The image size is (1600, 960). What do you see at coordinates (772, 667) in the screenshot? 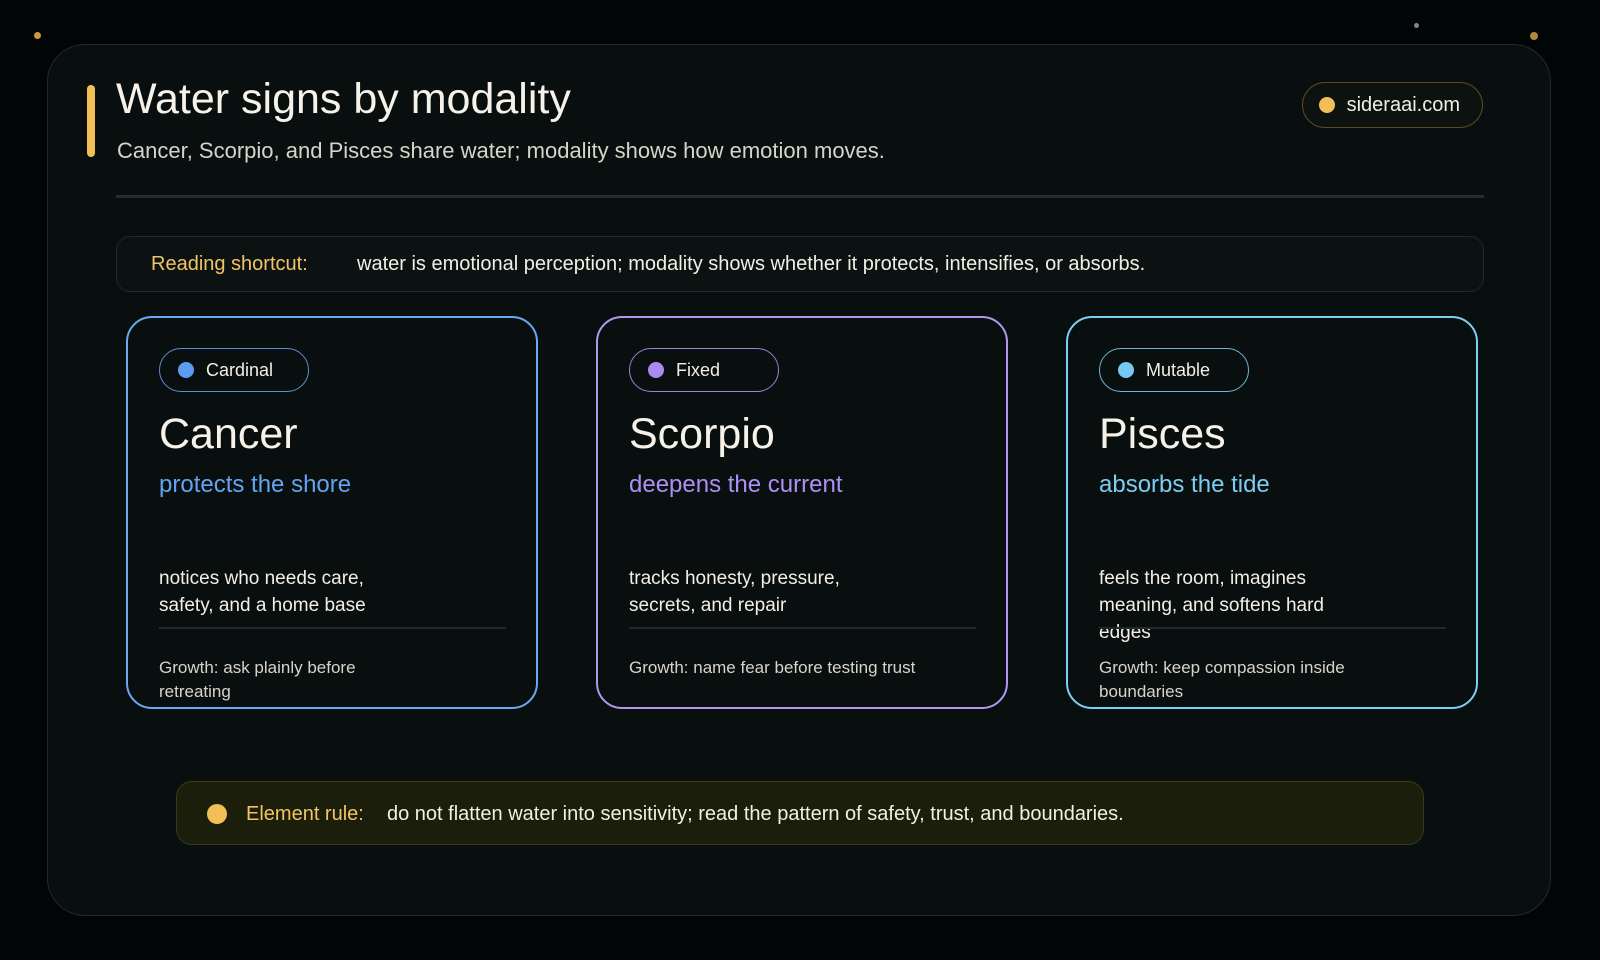
I see `sign-growth: Growth: name fear before testing trust` at bounding box center [772, 667].